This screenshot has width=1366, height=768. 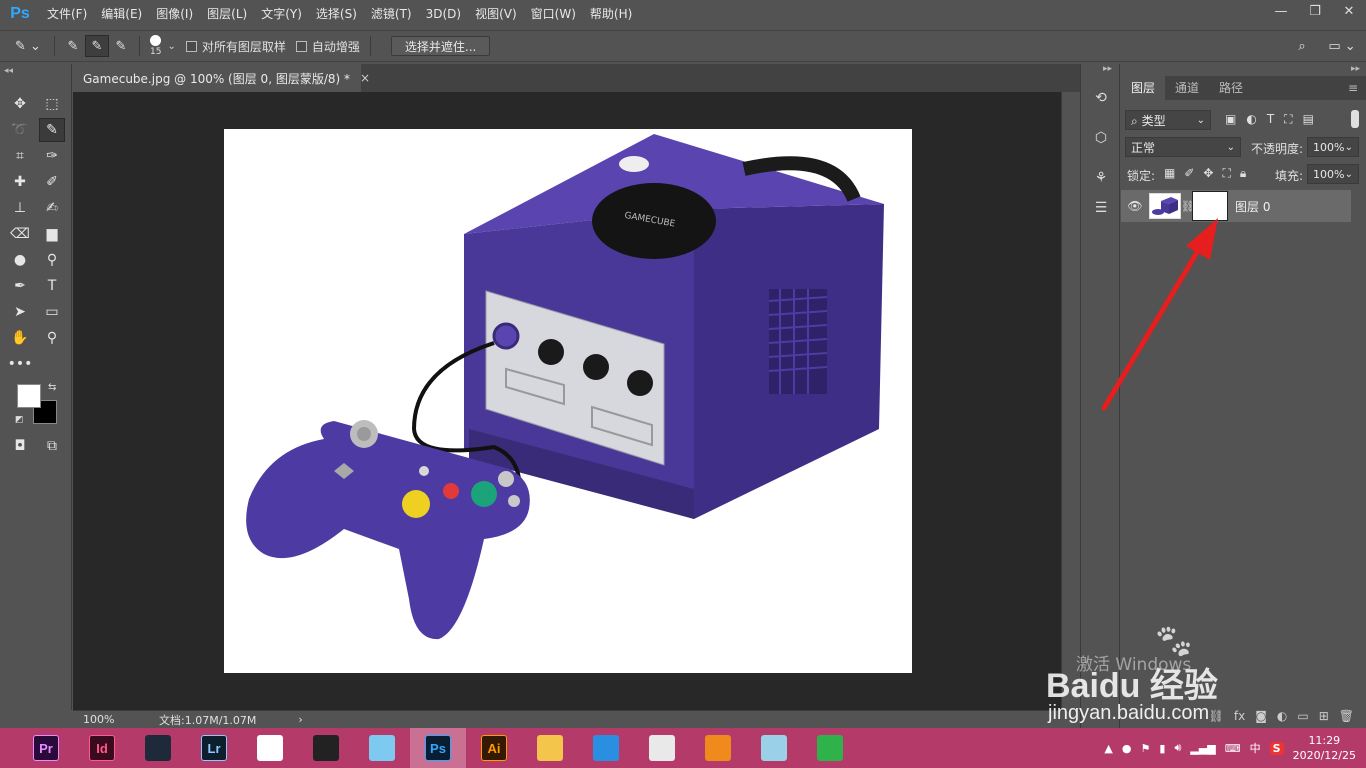 I want to click on taskbar-app-uc-browser, so click(x=718, y=748).